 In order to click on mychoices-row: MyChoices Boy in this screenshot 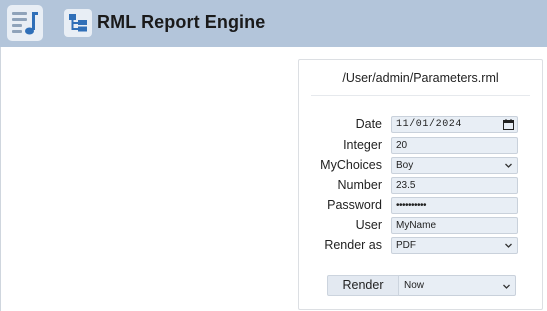, I will do `click(420, 165)`.